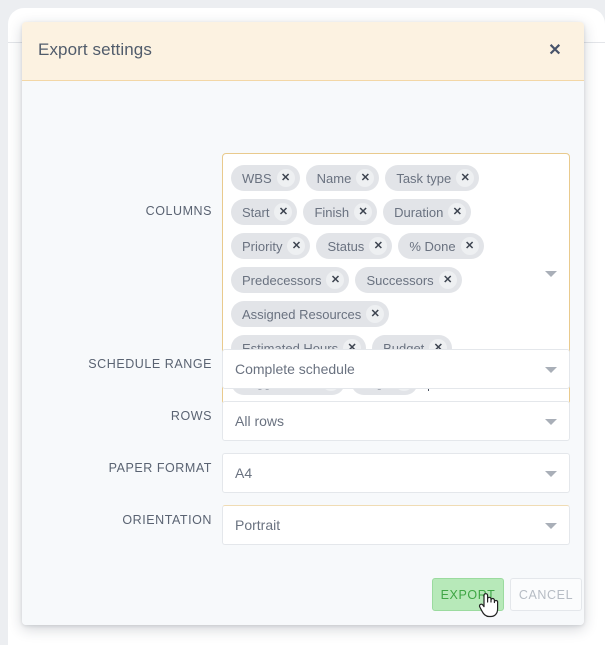 The image size is (605, 645). I want to click on column-chip-label: Assigned Resources, so click(302, 314).